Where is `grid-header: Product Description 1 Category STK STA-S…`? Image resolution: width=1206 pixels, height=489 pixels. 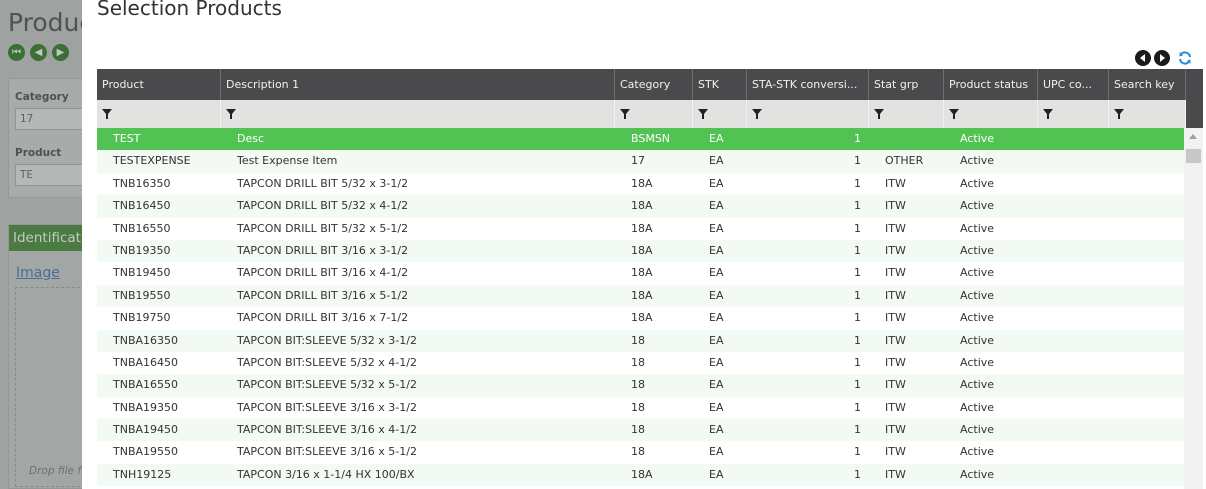 grid-header: Product Description 1 Category STK STA-S… is located at coordinates (641, 84).